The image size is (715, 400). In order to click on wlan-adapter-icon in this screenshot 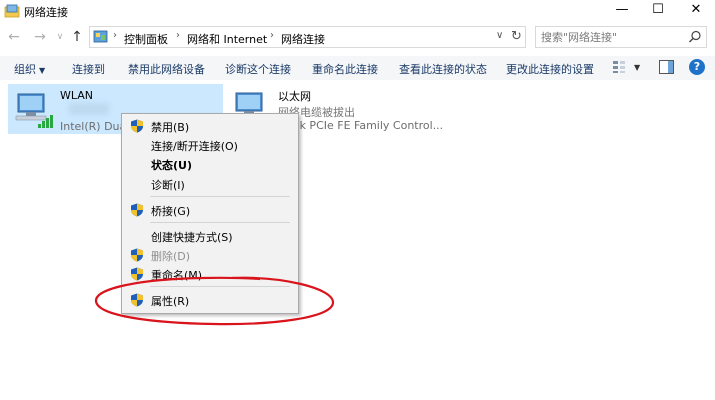, I will do `click(34, 110)`.